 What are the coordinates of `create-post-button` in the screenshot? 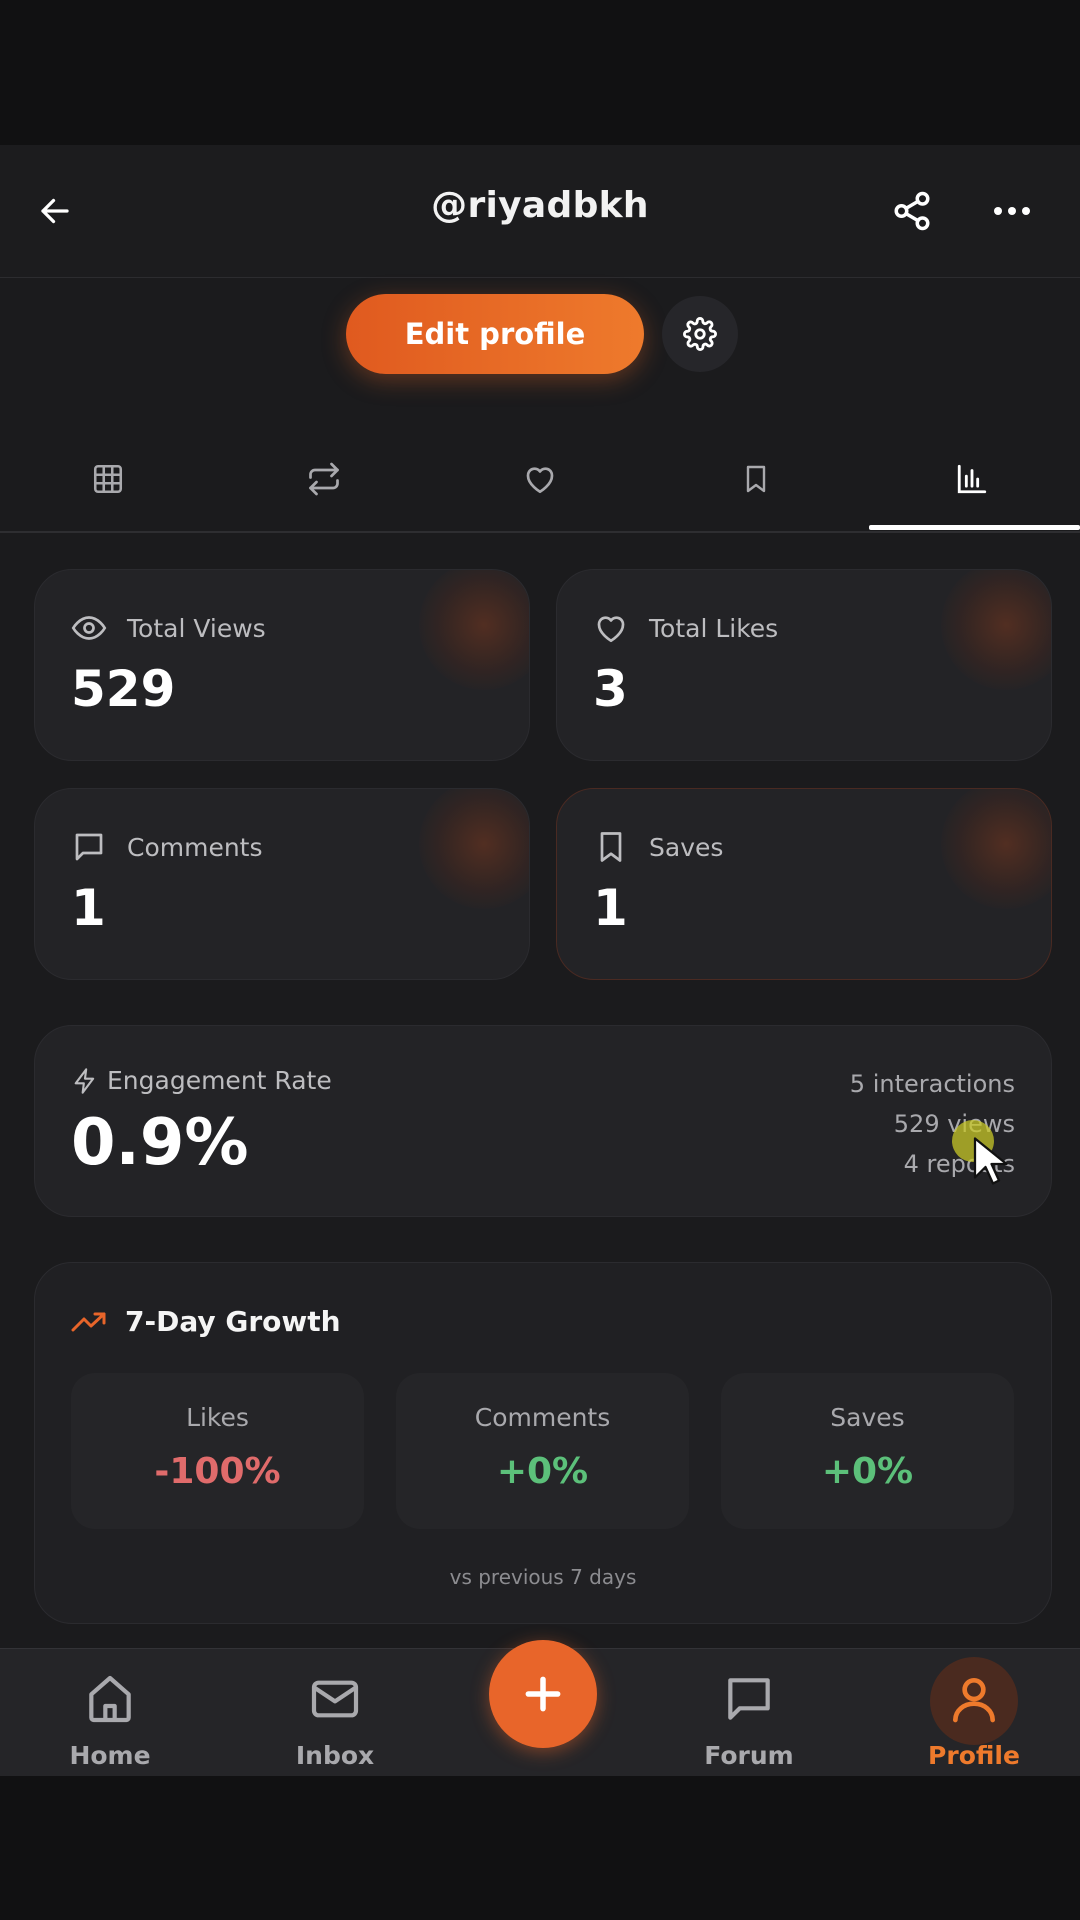 It's located at (543, 1694).